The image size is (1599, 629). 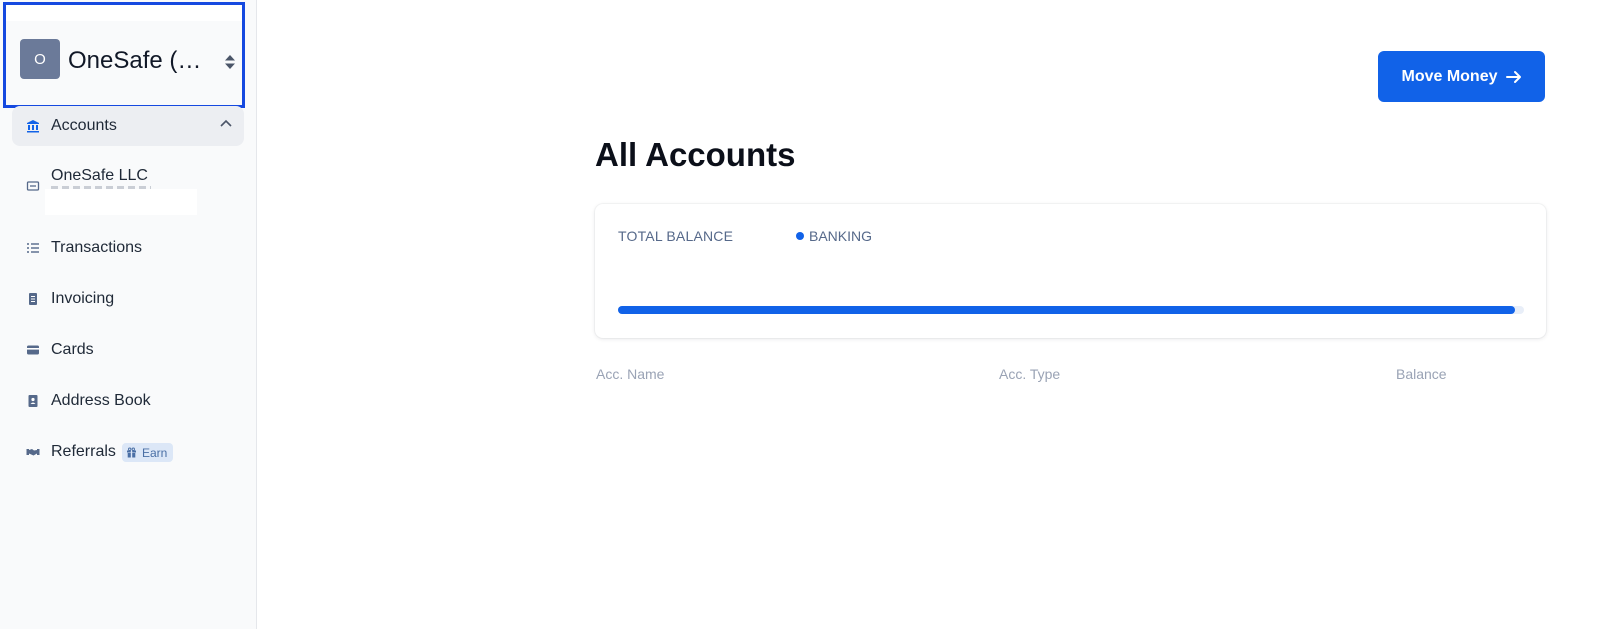 What do you see at coordinates (1449, 76) in the screenshot?
I see `move-money-label: Move Money` at bounding box center [1449, 76].